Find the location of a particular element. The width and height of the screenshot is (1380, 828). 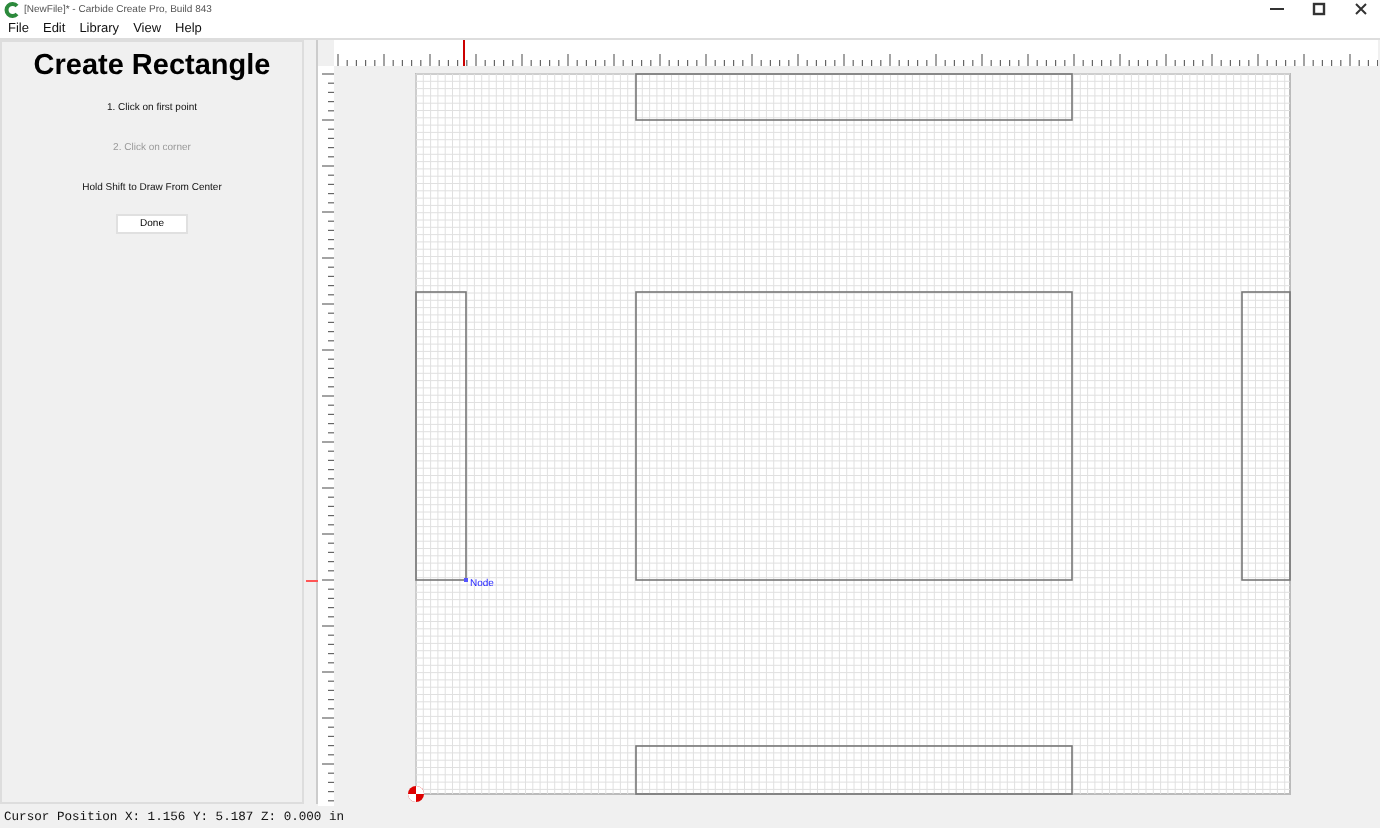

close-icon is located at coordinates (1361, 9).